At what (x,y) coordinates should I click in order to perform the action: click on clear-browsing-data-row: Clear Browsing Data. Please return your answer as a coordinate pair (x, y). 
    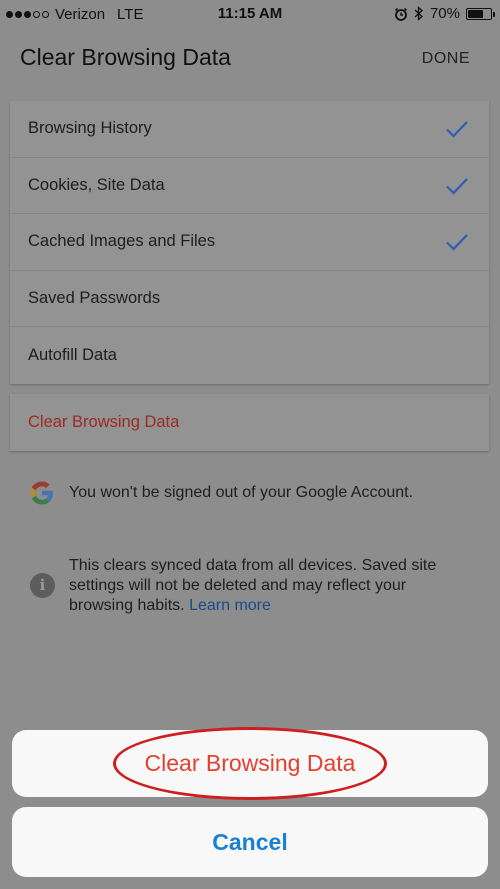
    Looking at the image, I should click on (249, 422).